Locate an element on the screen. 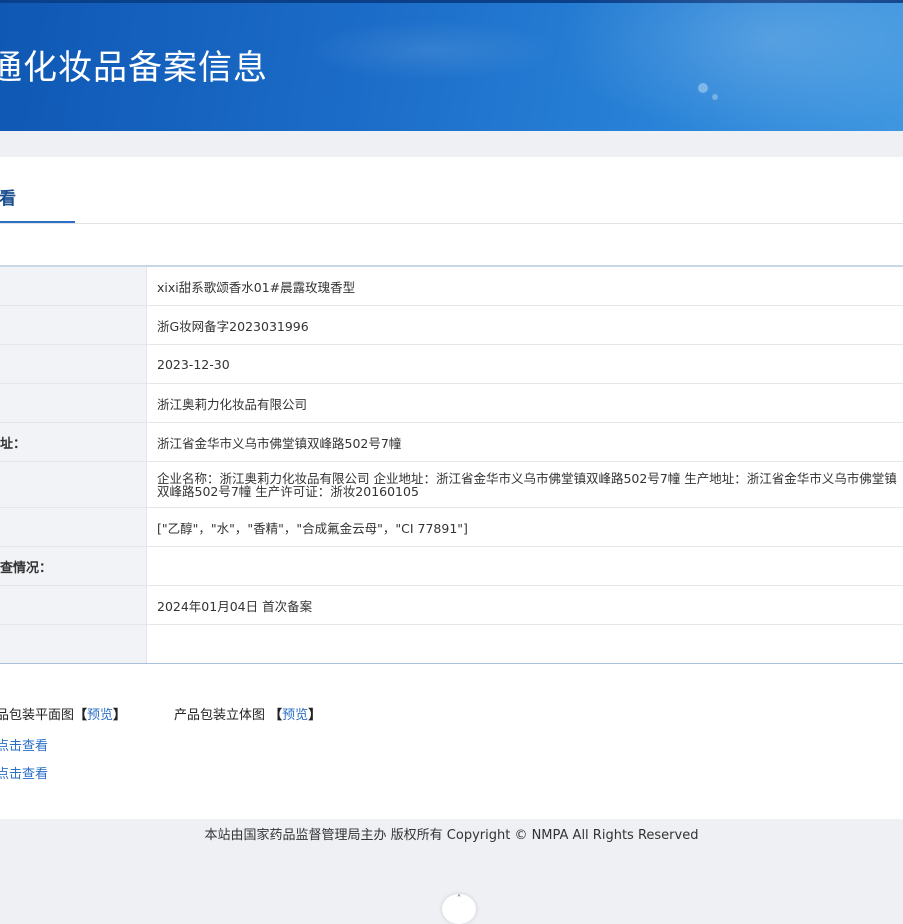  solid-open-bracket: 【 is located at coordinates (276, 715).